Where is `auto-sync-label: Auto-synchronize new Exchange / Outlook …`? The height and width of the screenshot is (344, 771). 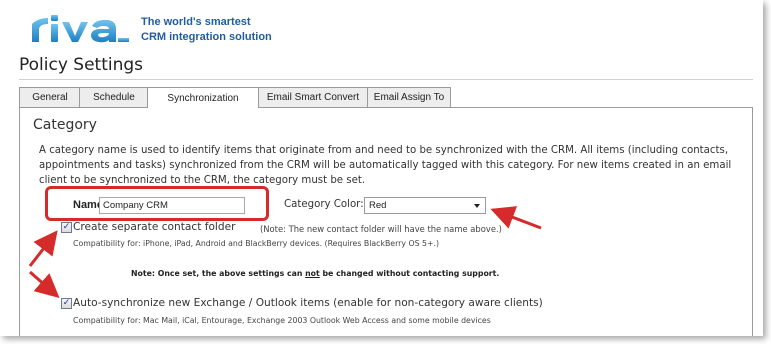
auto-sync-label: Auto-synchronize new Exchange / Outlook … is located at coordinates (308, 303).